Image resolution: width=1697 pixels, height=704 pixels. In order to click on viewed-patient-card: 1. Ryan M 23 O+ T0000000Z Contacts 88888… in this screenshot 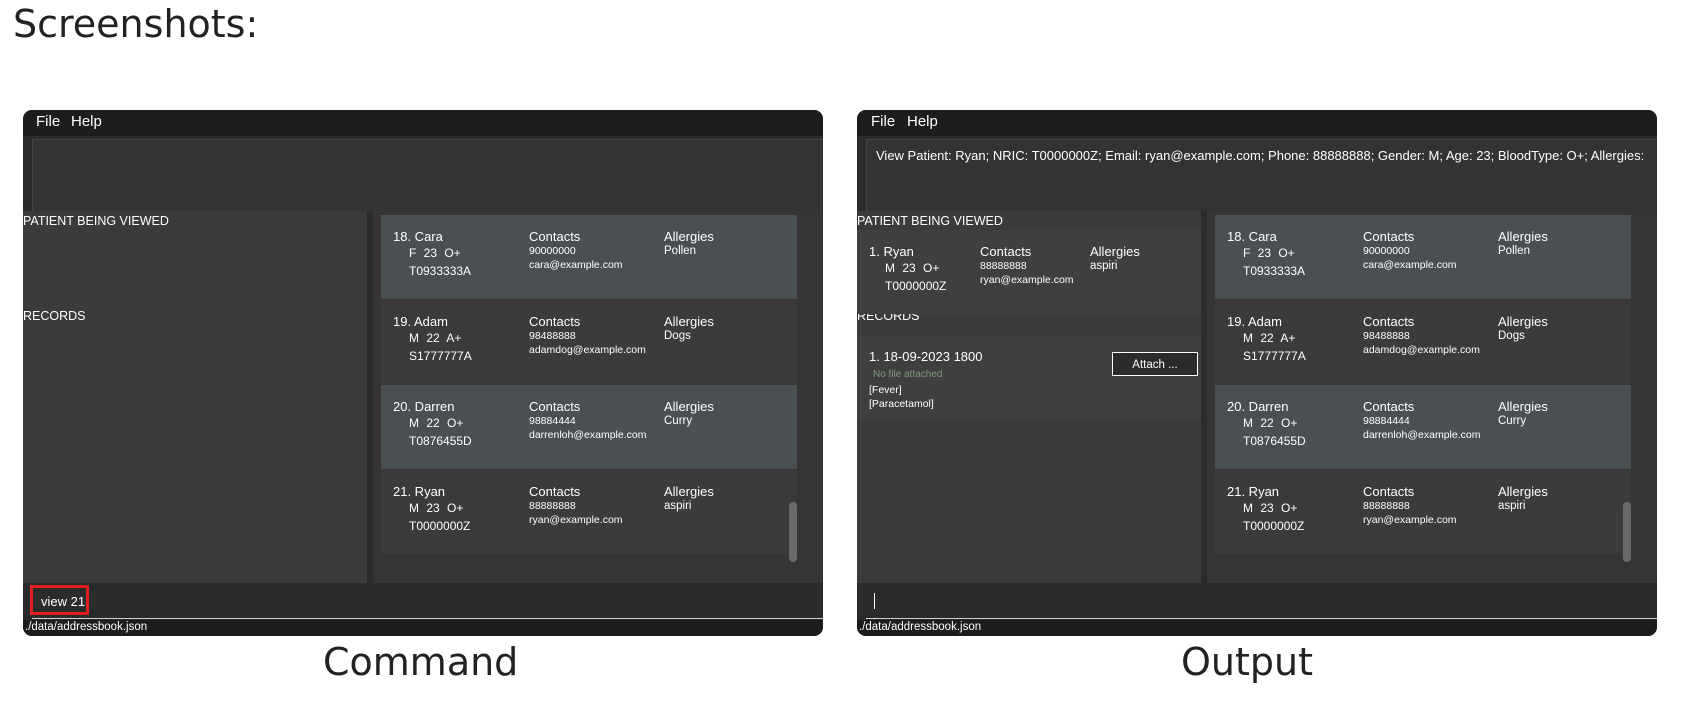, I will do `click(1029, 272)`.